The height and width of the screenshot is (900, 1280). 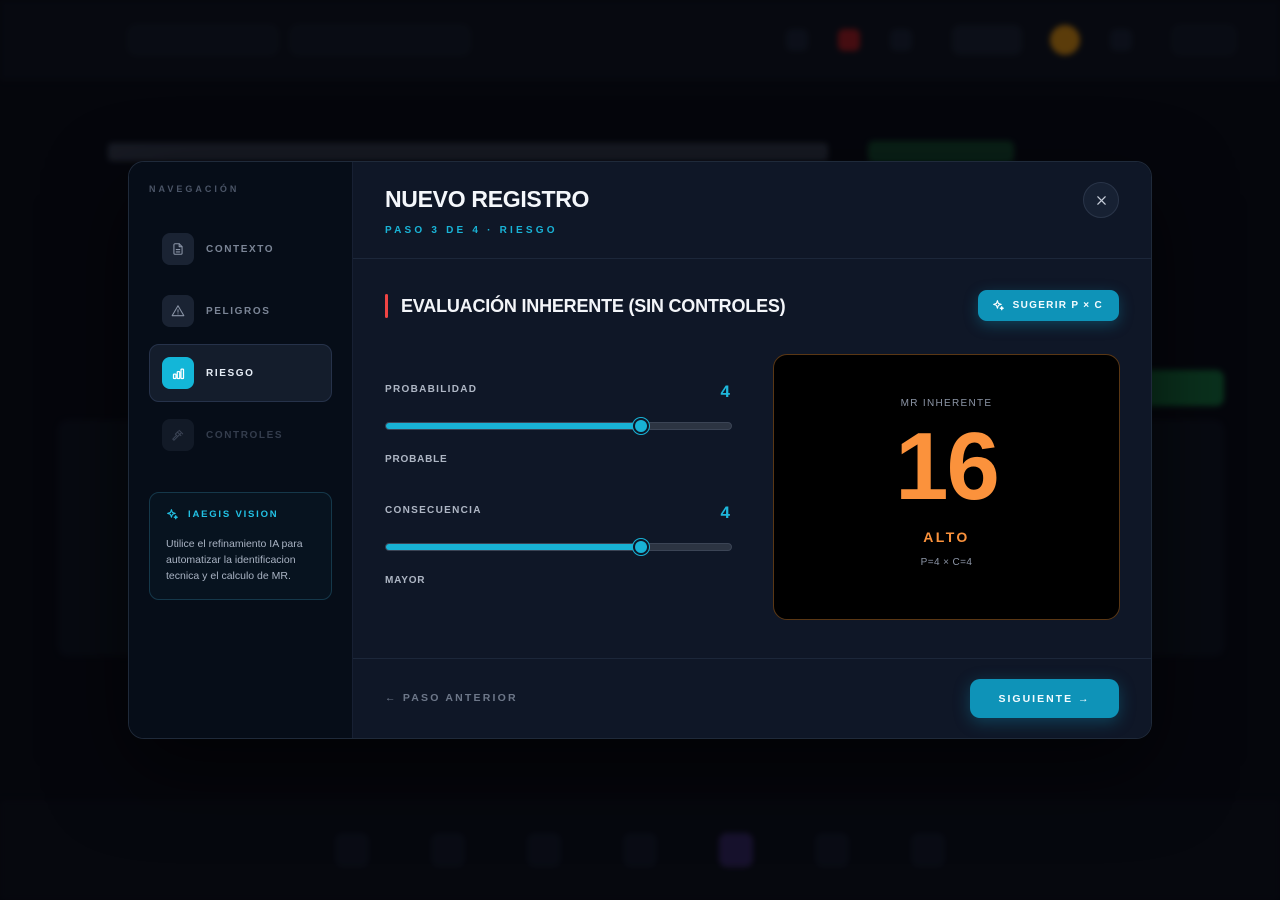 I want to click on sidebar-item-label: CONTROLES, so click(x=245, y=435).